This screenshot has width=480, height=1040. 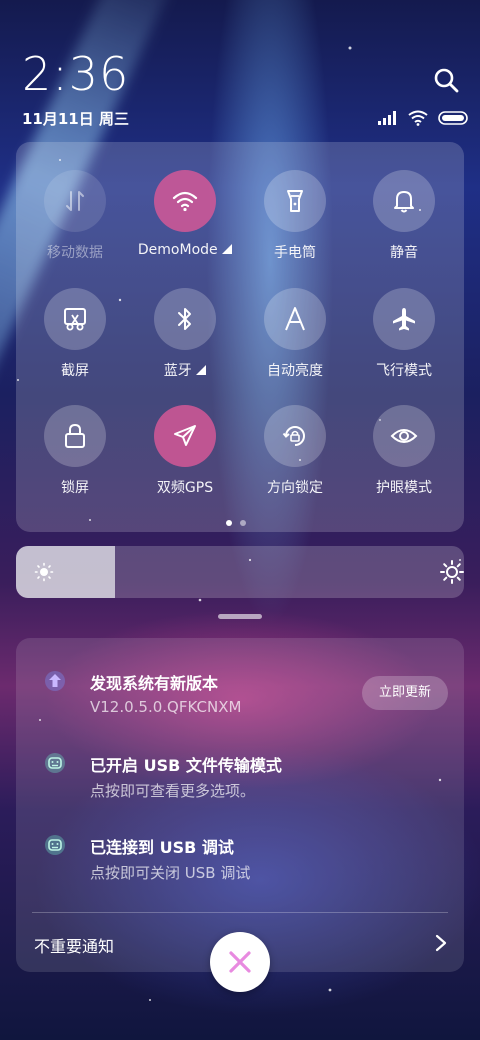 I want to click on tile-lock-screen: 锁屏, so click(x=75, y=451).